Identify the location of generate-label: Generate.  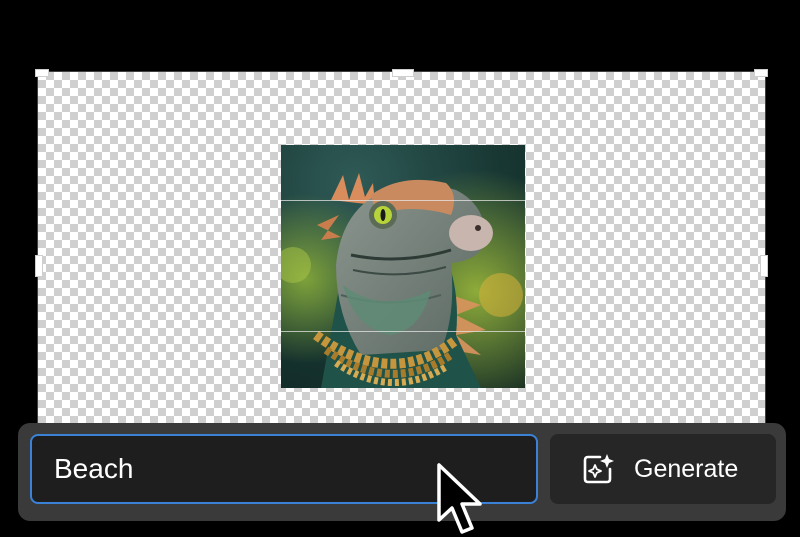
(686, 468).